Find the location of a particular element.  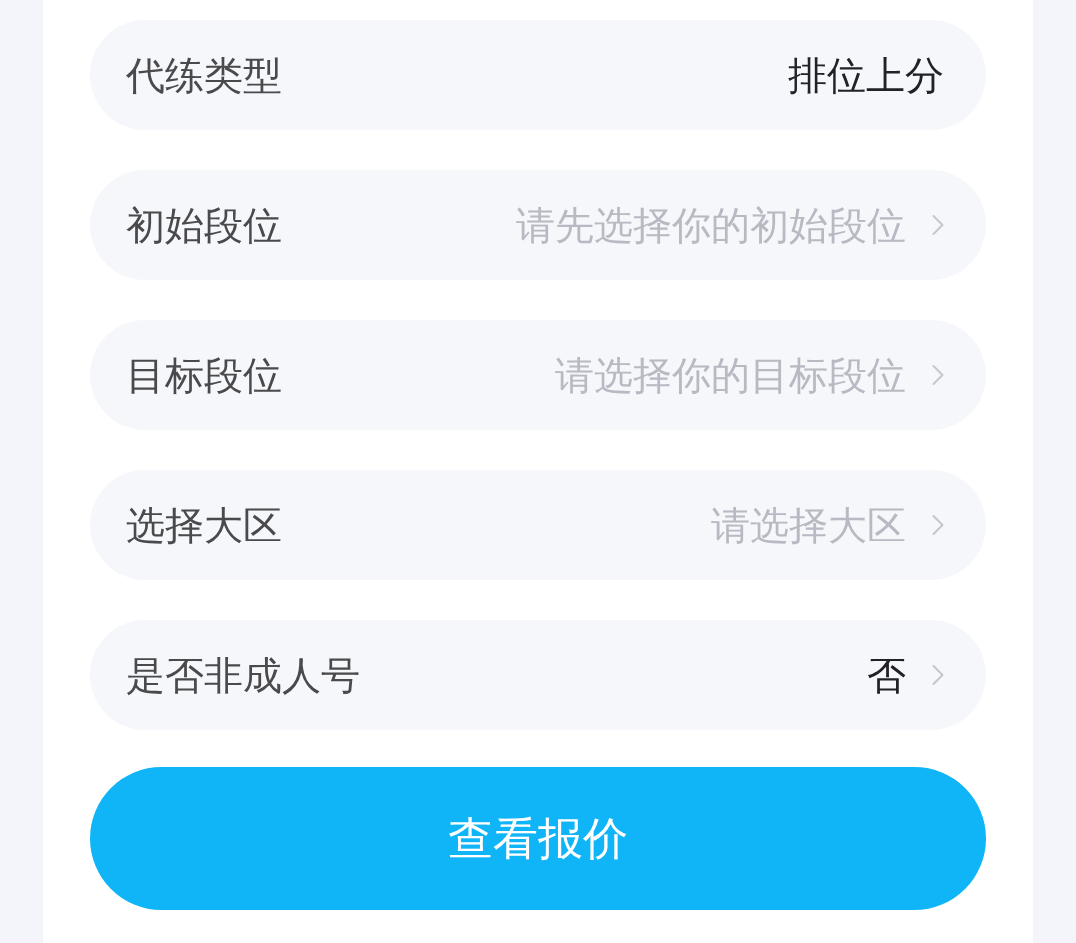

field-placeholder: 请先选择你的初始段位 is located at coordinates (711, 225).